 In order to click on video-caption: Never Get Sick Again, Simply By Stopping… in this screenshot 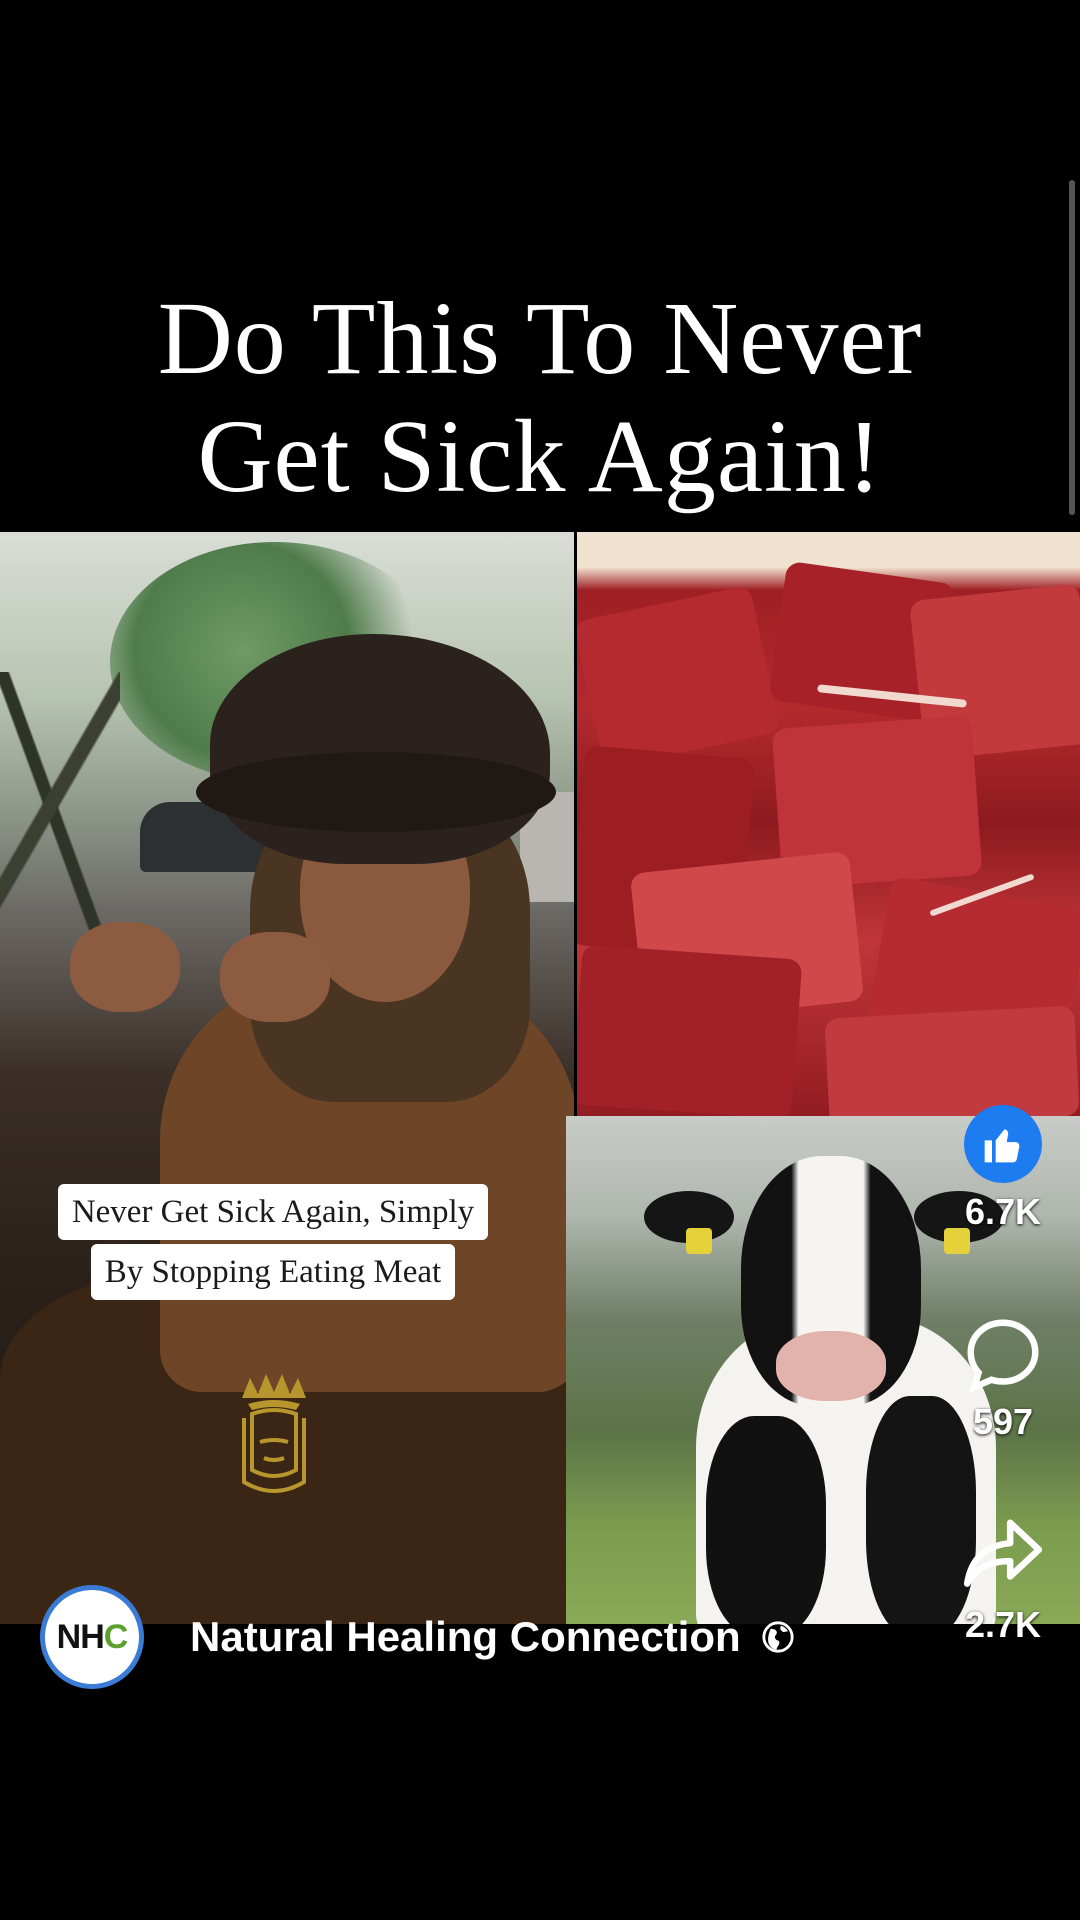, I will do `click(273, 1242)`.